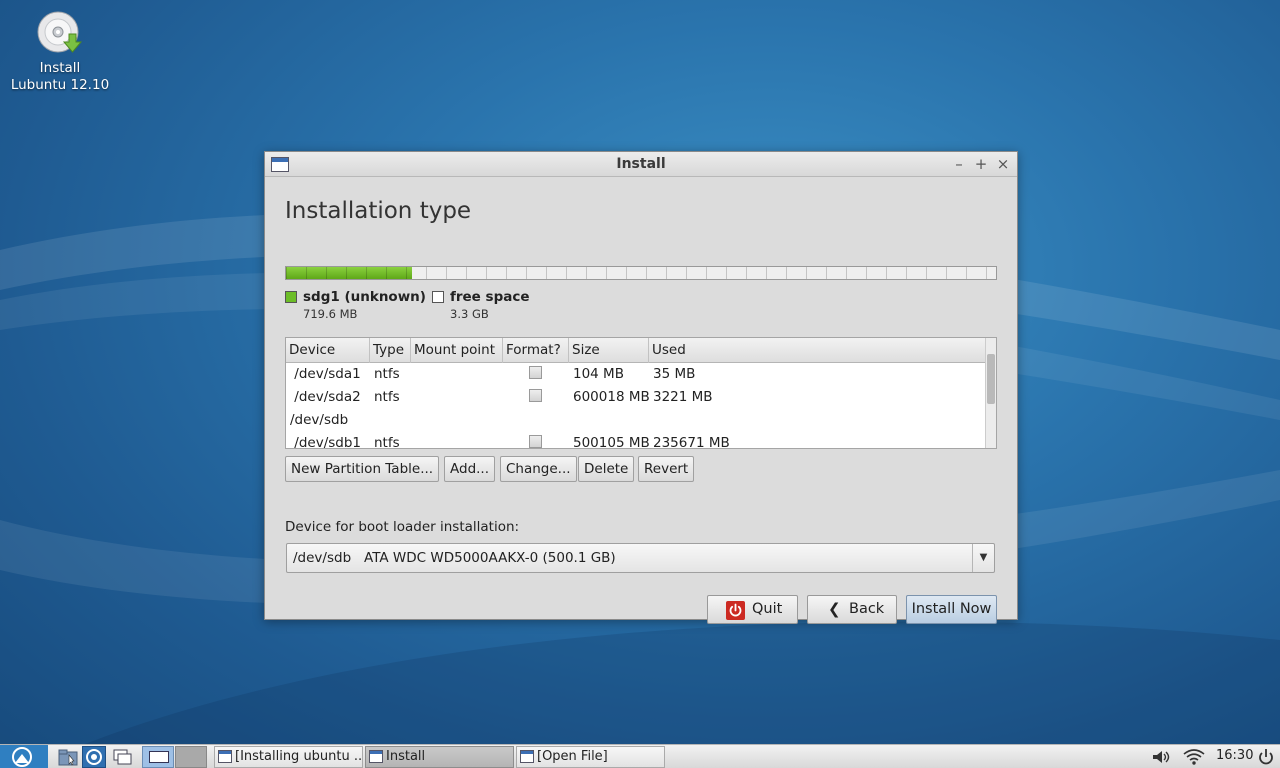 The height and width of the screenshot is (768, 1280). I want to click on table-row: /dev/sdb, so click(636, 420).